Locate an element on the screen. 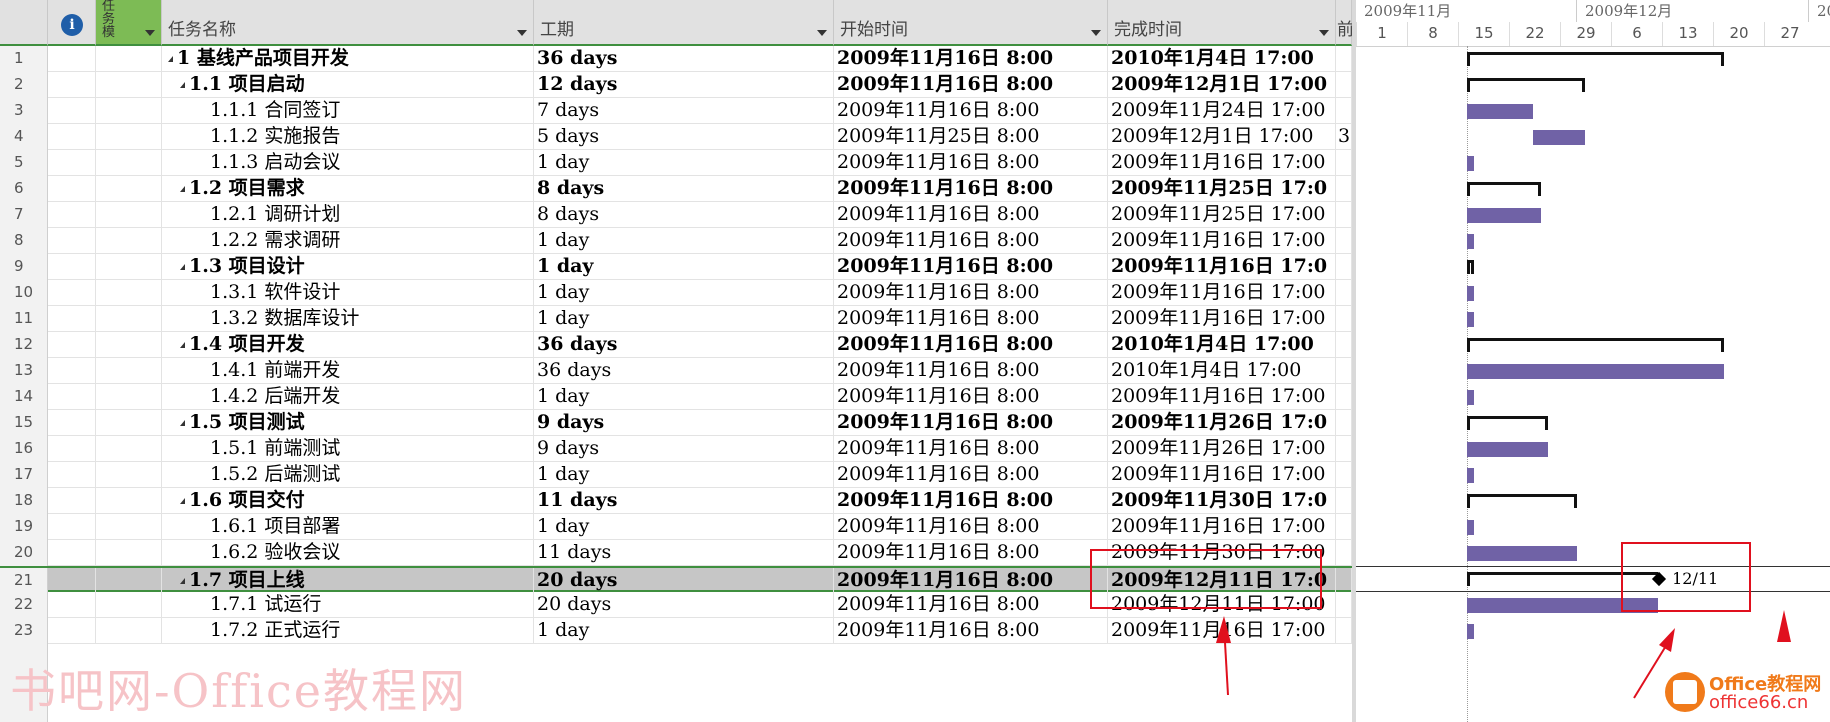  logo-line2: office66.cn is located at coordinates (1759, 702).